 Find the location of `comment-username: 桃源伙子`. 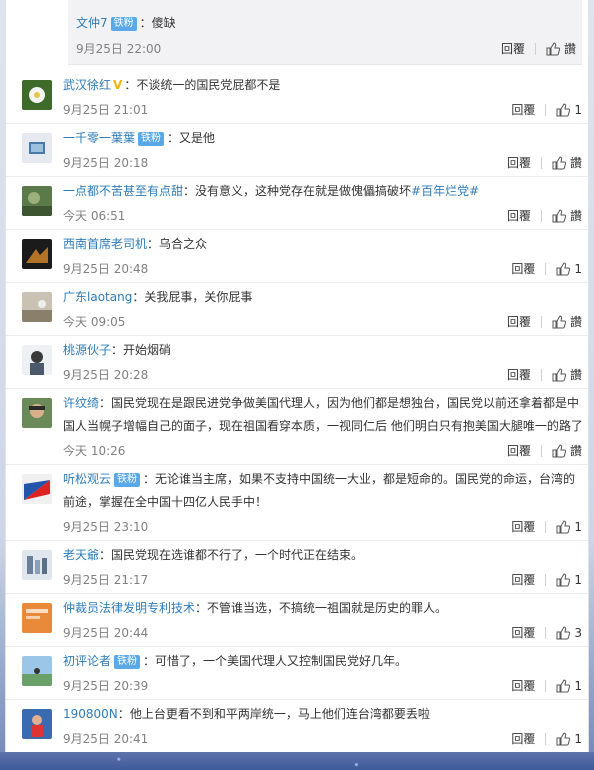

comment-username: 桃源伙子 is located at coordinates (87, 350).